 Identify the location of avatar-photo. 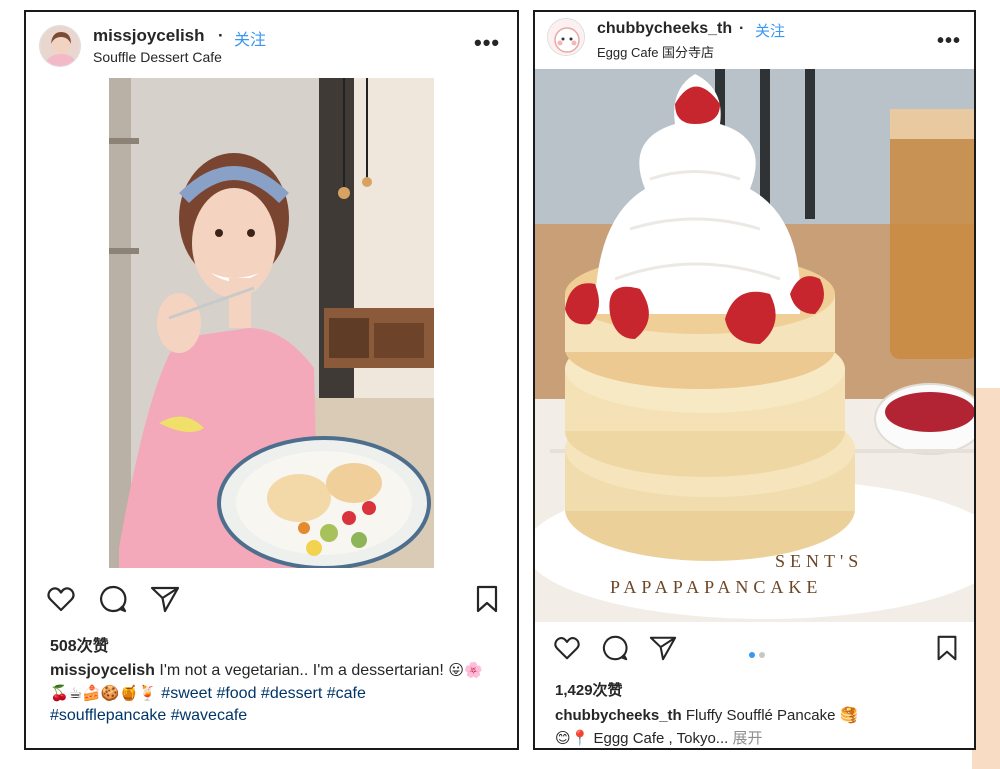
(60, 46).